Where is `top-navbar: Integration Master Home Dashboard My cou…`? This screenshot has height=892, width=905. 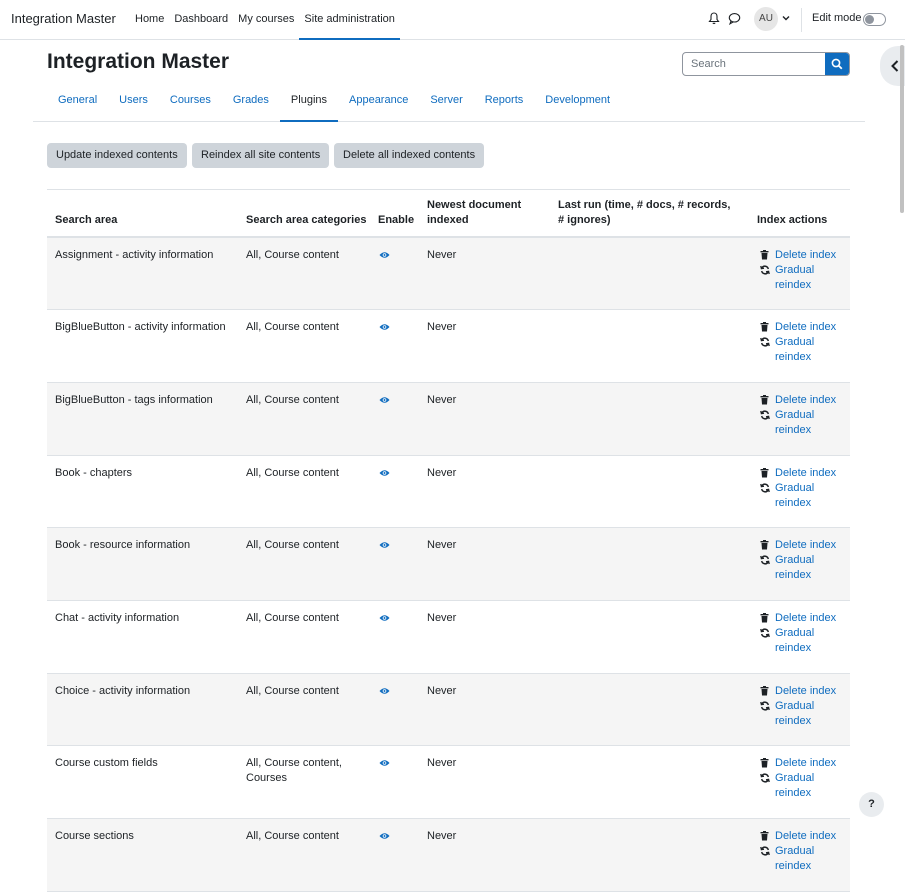
top-navbar: Integration Master Home Dashboard My cou… is located at coordinates (452, 20).